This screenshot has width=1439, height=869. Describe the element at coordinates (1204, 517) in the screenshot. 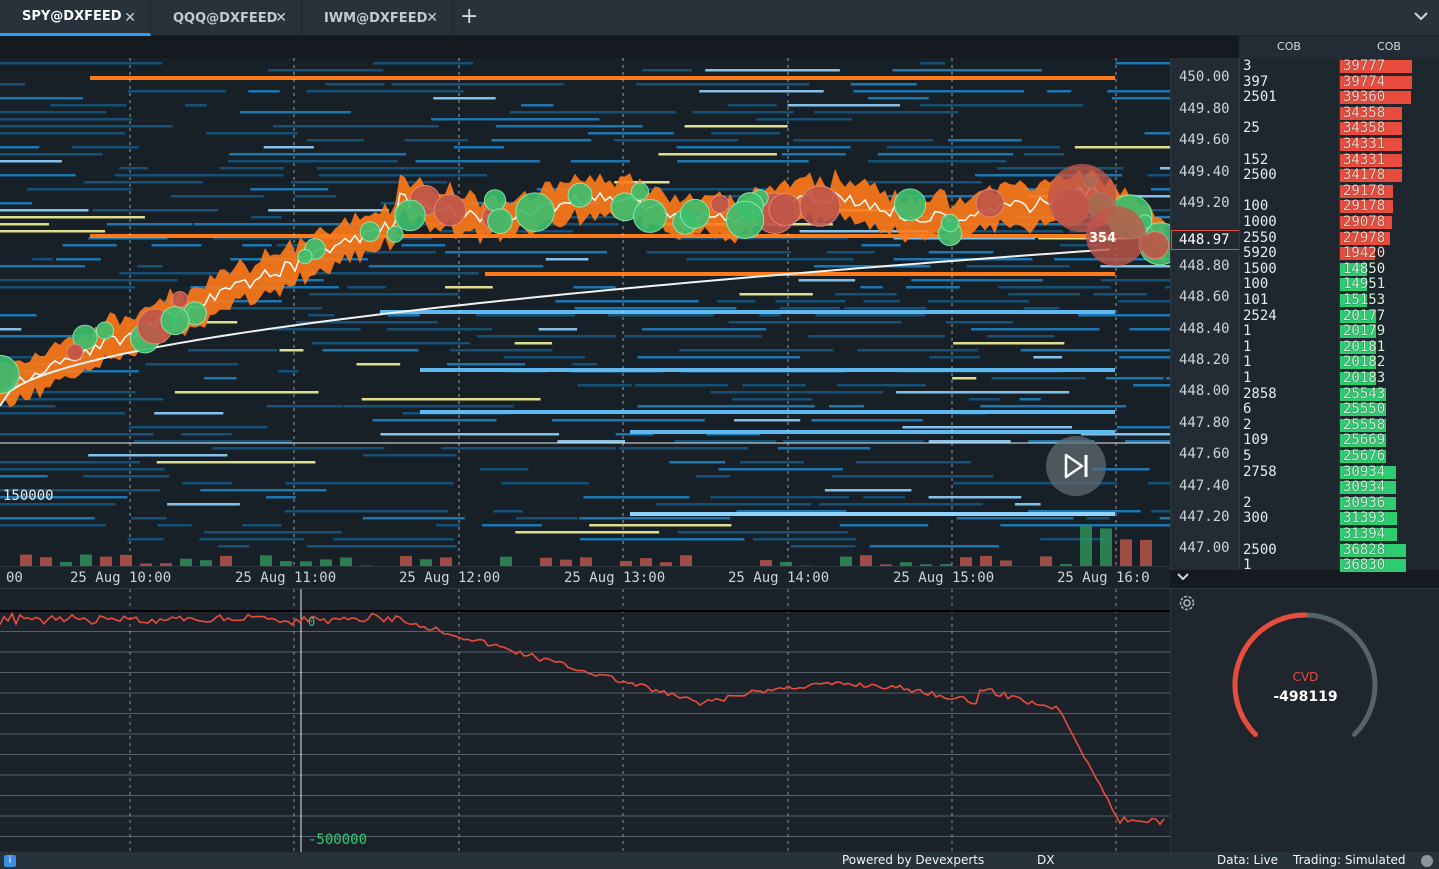

I see `price-label: 447.20` at that location.